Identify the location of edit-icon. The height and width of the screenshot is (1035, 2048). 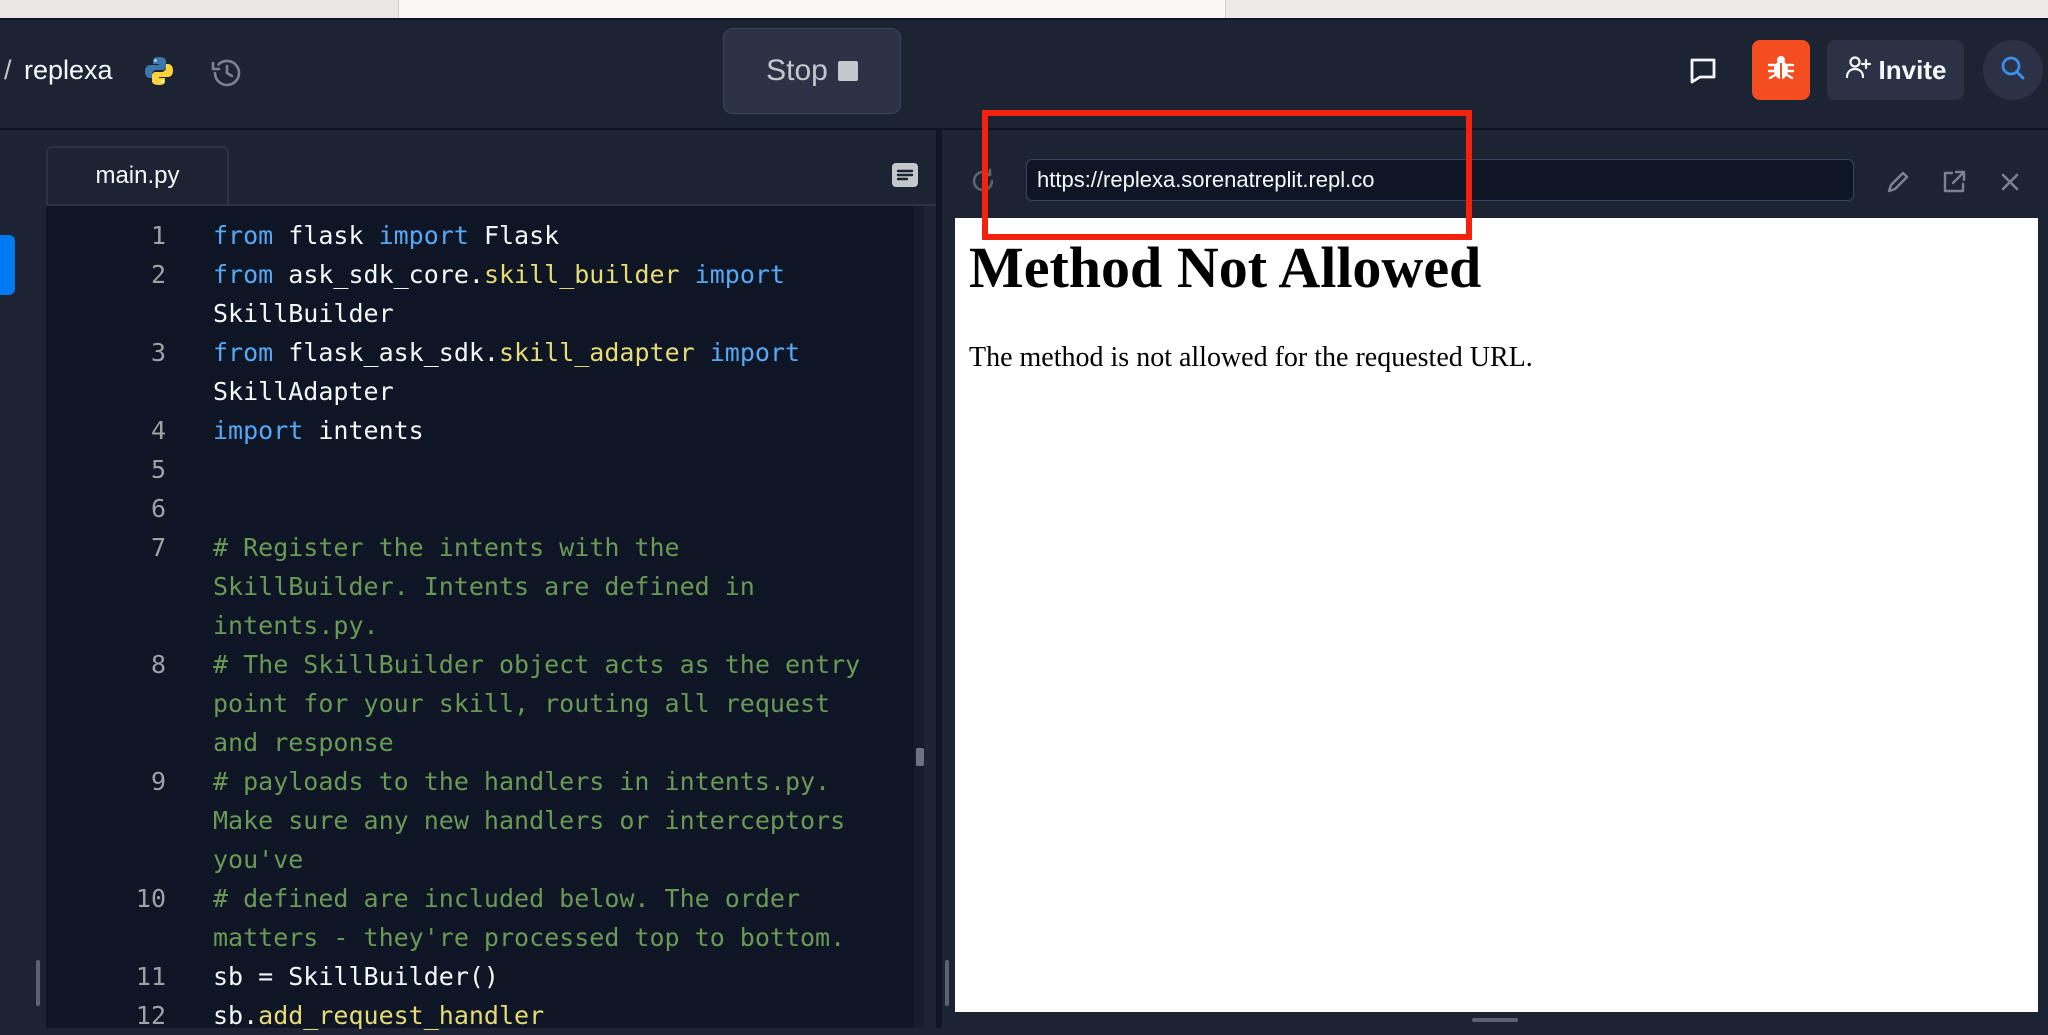
(1898, 182).